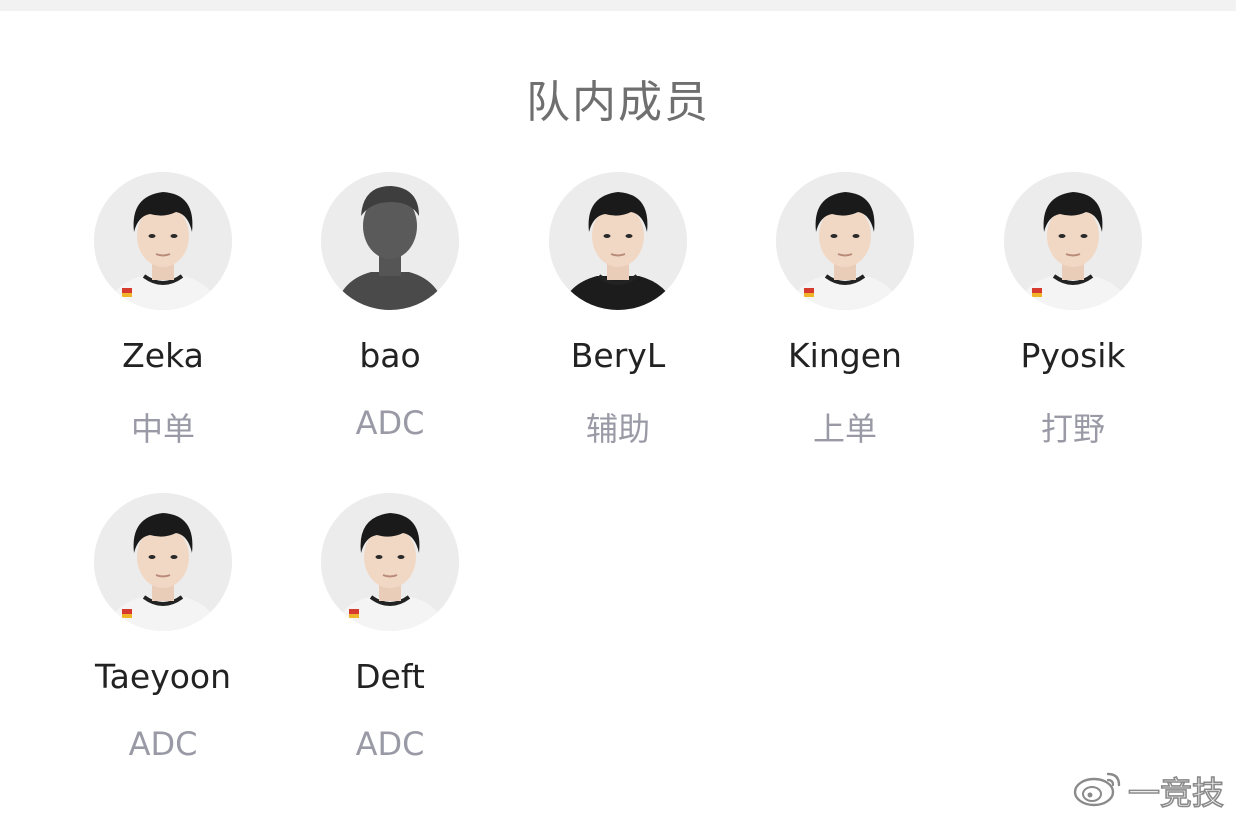  Describe the element at coordinates (163, 676) in the screenshot. I see `player-name: Taeyoon` at that location.